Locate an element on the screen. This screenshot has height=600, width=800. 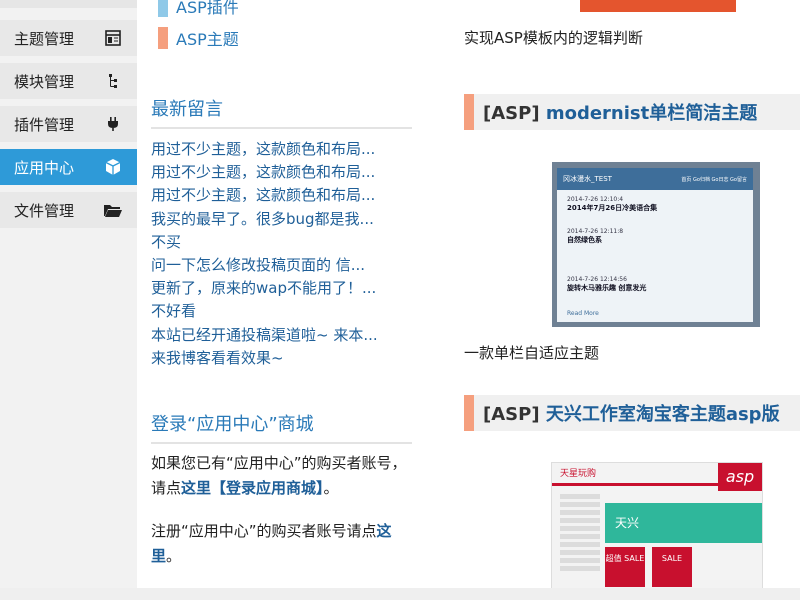
sidebar-top-edge is located at coordinates (68, 4).